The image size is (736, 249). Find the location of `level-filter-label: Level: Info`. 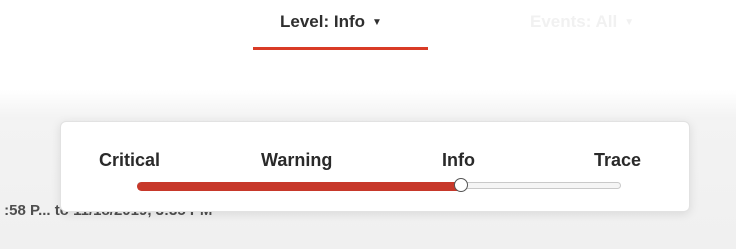

level-filter-label: Level: Info is located at coordinates (323, 21).